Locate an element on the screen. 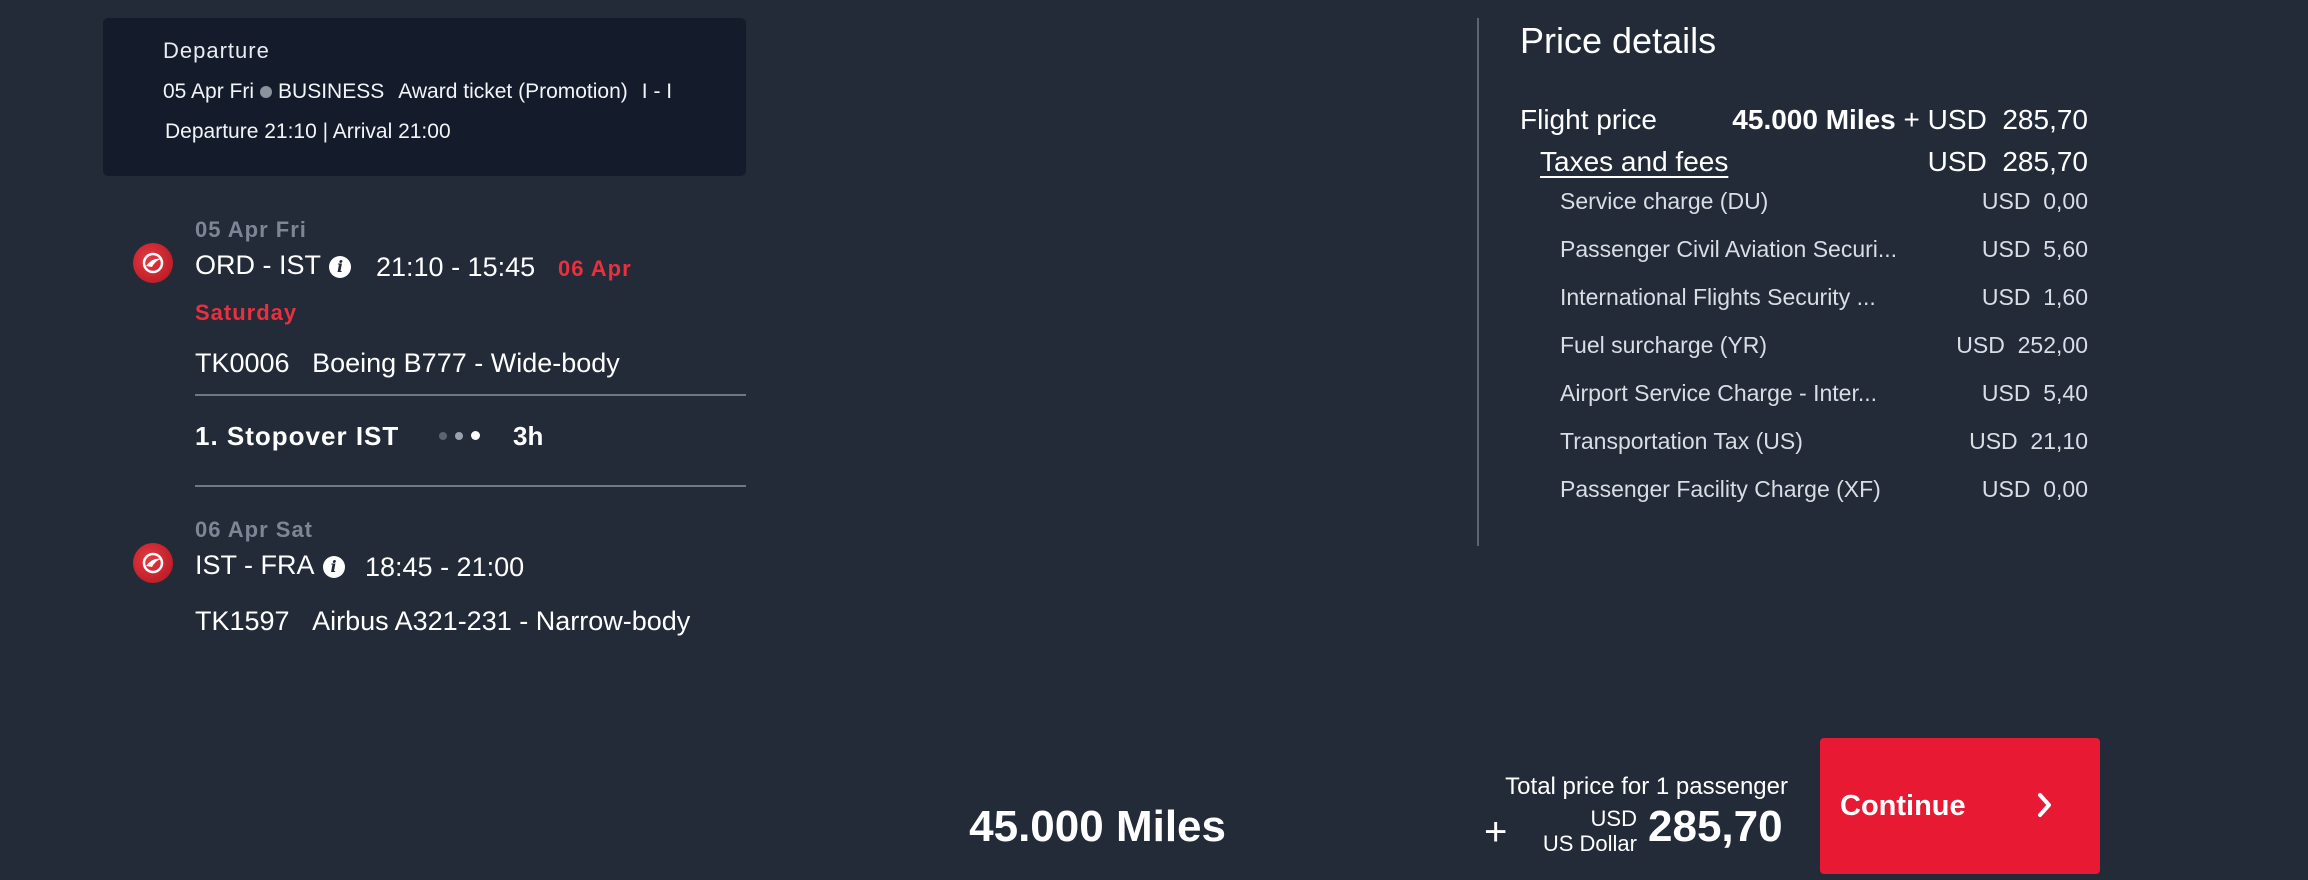 The height and width of the screenshot is (880, 2308). segment-flight-info: TK1597 Airbus A321-231 - Narrow-body is located at coordinates (442, 621).